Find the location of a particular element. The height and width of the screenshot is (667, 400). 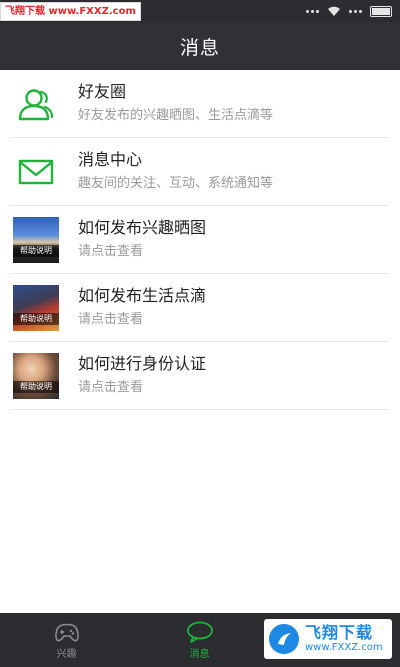

list-item-title: 如何发布兴趣晒图 is located at coordinates (142, 227).